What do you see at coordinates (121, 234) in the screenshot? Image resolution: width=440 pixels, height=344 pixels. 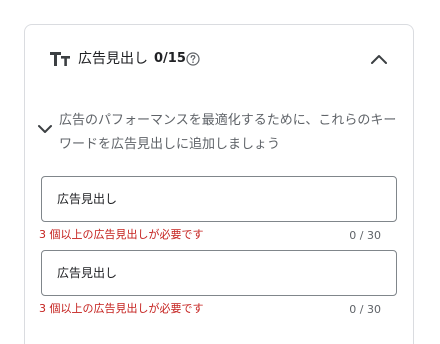 I see `headline-error-1: 3 個以上の広告見出しが必要です` at bounding box center [121, 234].